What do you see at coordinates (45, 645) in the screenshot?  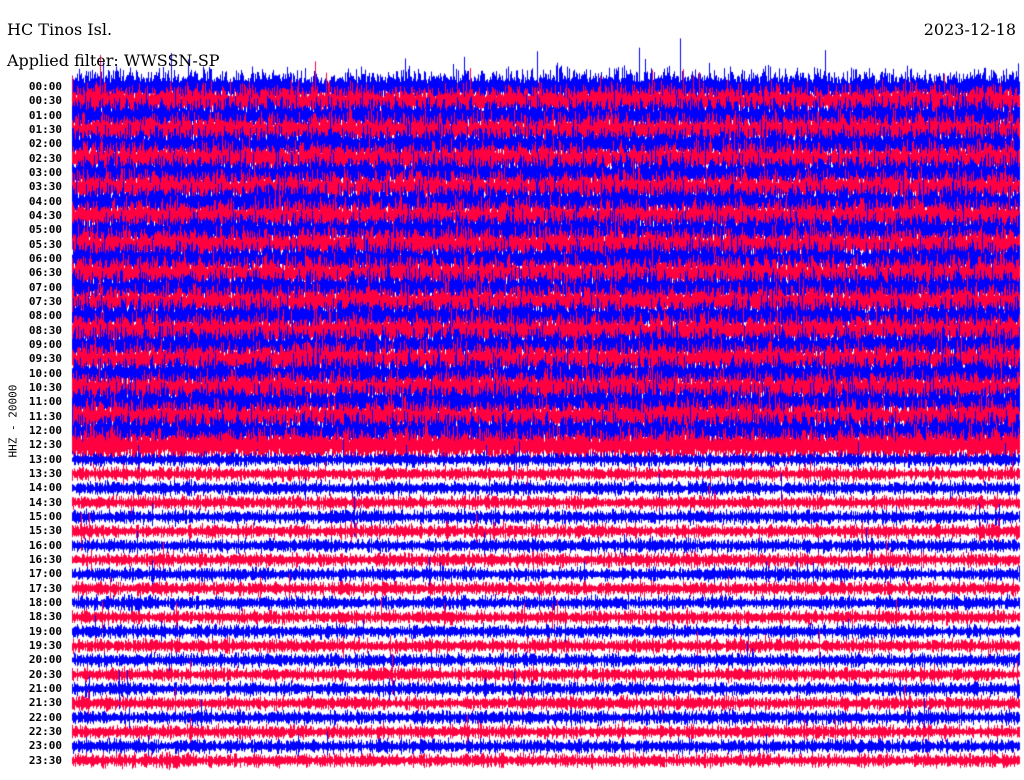 I see `time-label: 19:30` at bounding box center [45, 645].